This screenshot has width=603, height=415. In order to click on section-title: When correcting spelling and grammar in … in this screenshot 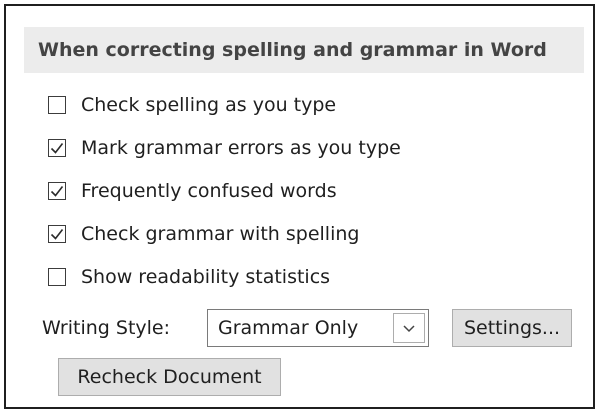, I will do `click(292, 50)`.